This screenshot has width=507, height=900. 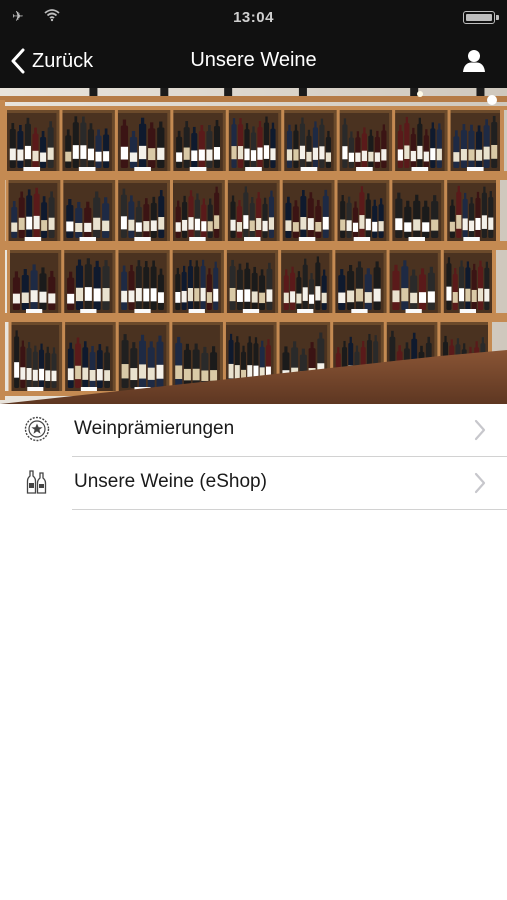 I want to click on page-title: Unsere Weine, so click(x=253, y=60).